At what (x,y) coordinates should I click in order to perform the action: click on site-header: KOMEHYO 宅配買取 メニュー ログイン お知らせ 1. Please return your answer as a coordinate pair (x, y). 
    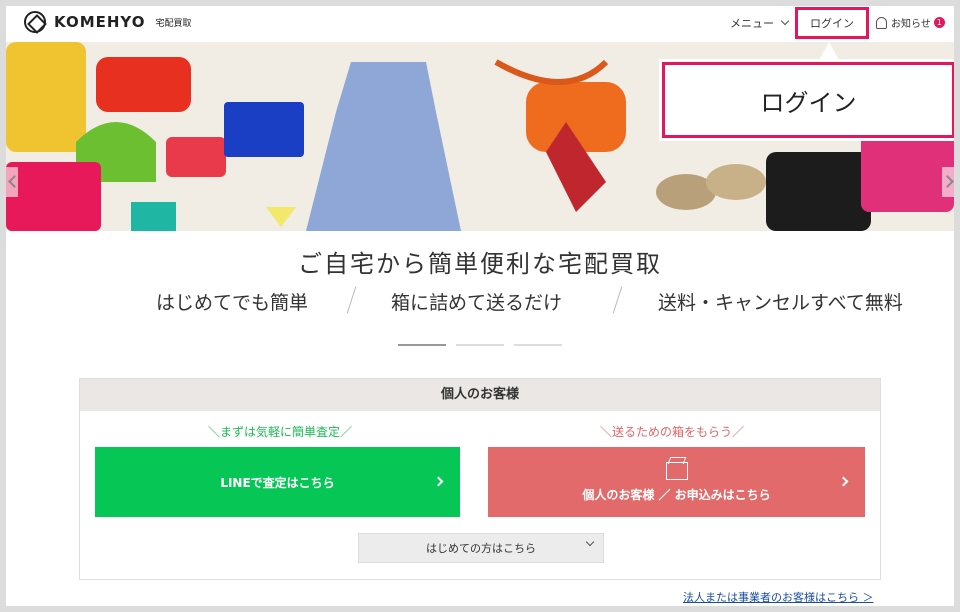
    Looking at the image, I should click on (480, 24).